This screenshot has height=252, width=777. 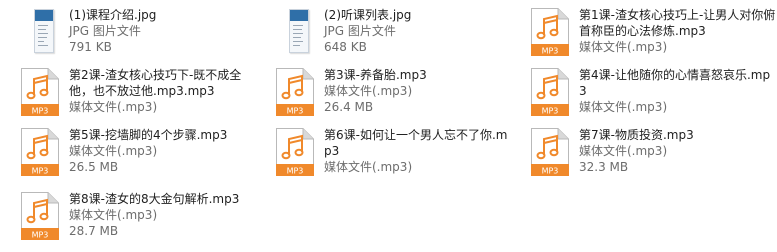 I want to click on file-name: 第1课-渣女核心技巧上-让男人对你俯首称臣的心法修炼.mp3, so click(x=677, y=23).